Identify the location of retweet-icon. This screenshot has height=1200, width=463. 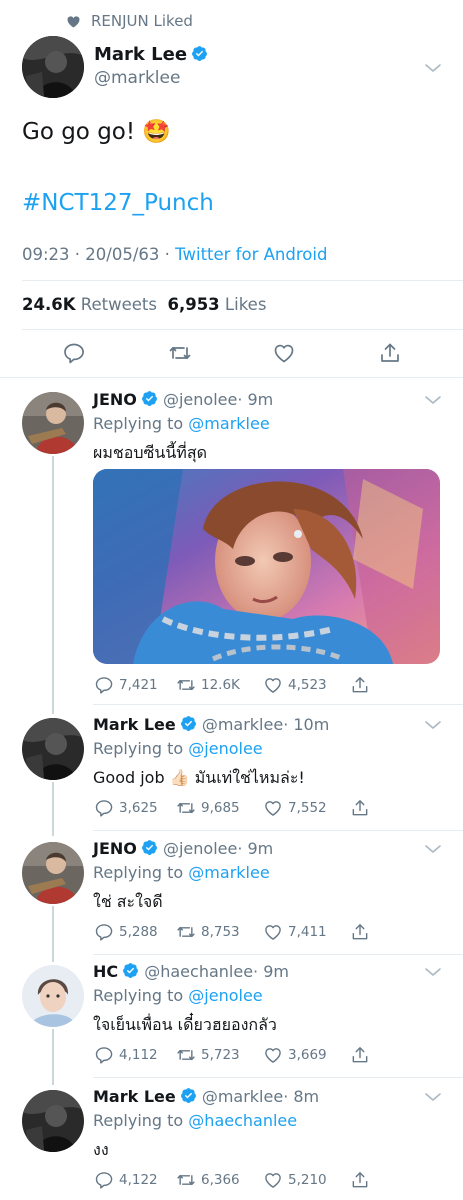
(186, 932).